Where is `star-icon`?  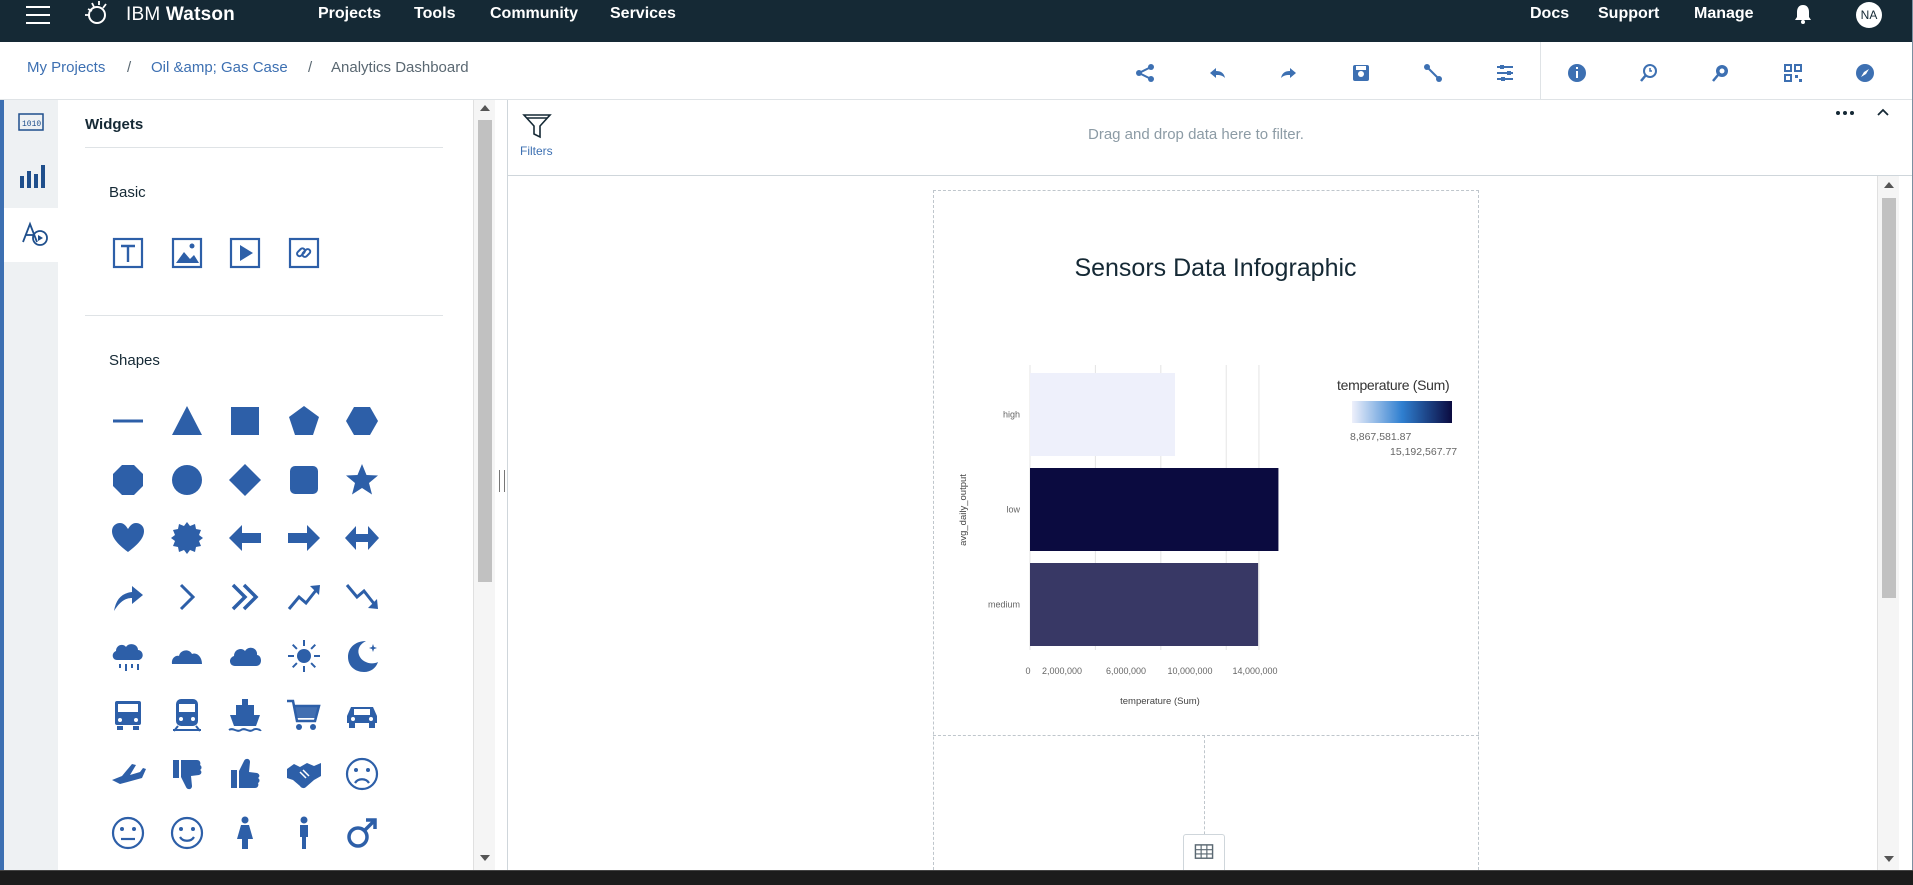 star-icon is located at coordinates (362, 480).